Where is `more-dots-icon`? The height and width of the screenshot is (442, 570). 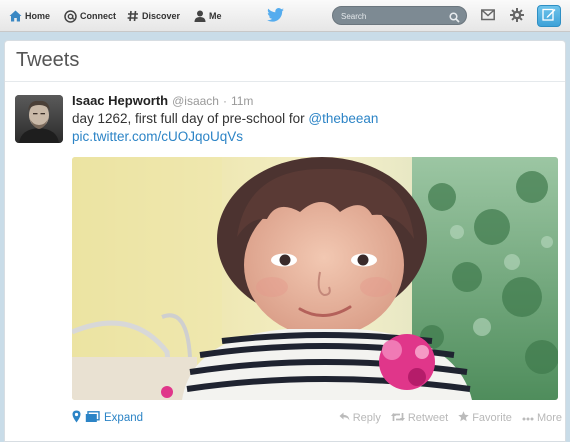 more-dots-icon is located at coordinates (528, 418).